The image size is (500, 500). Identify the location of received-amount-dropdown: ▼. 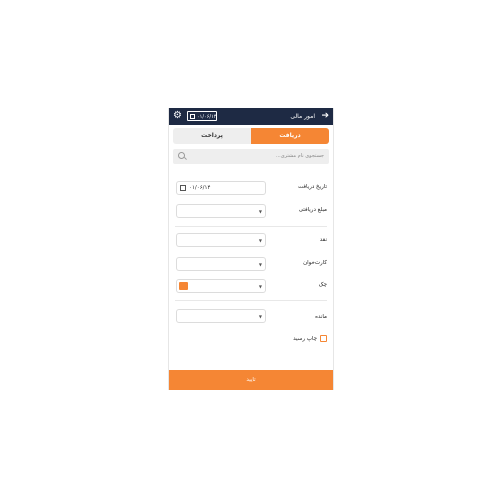
(221, 211).